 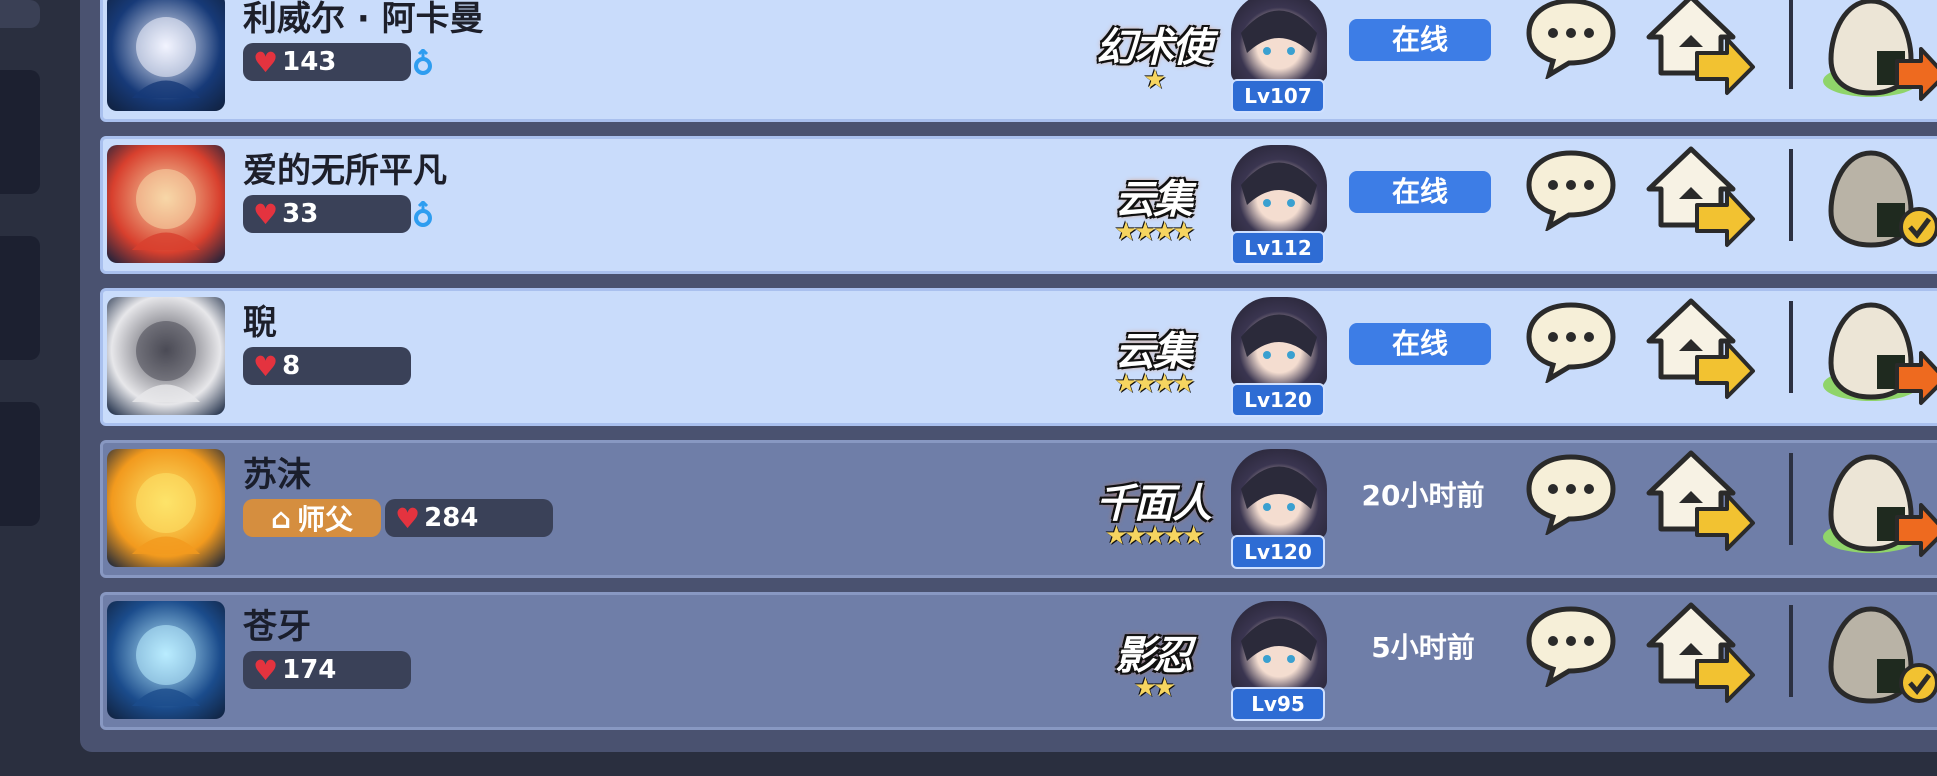 I want to click on intimacy-value: 143, so click(x=309, y=62).